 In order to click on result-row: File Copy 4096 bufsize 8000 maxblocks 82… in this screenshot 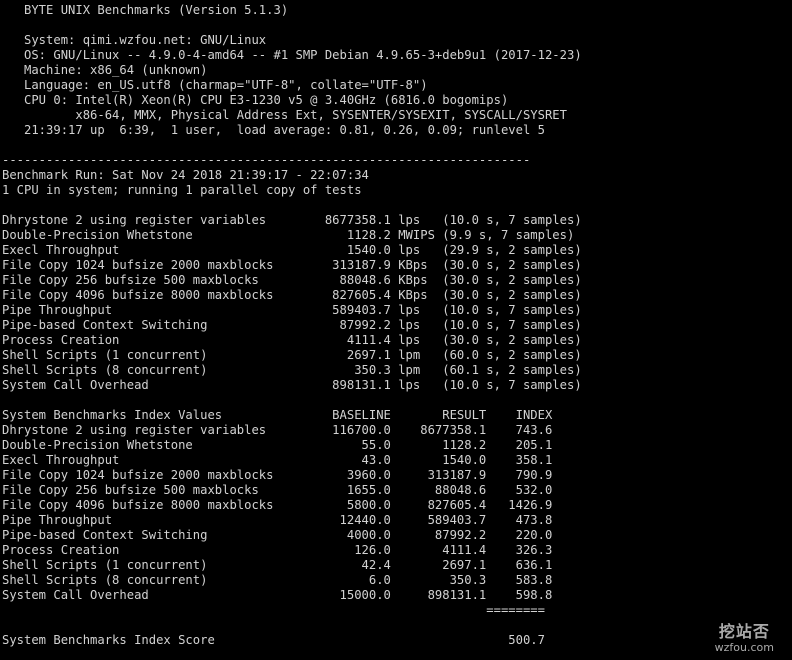, I will do `click(292, 295)`.